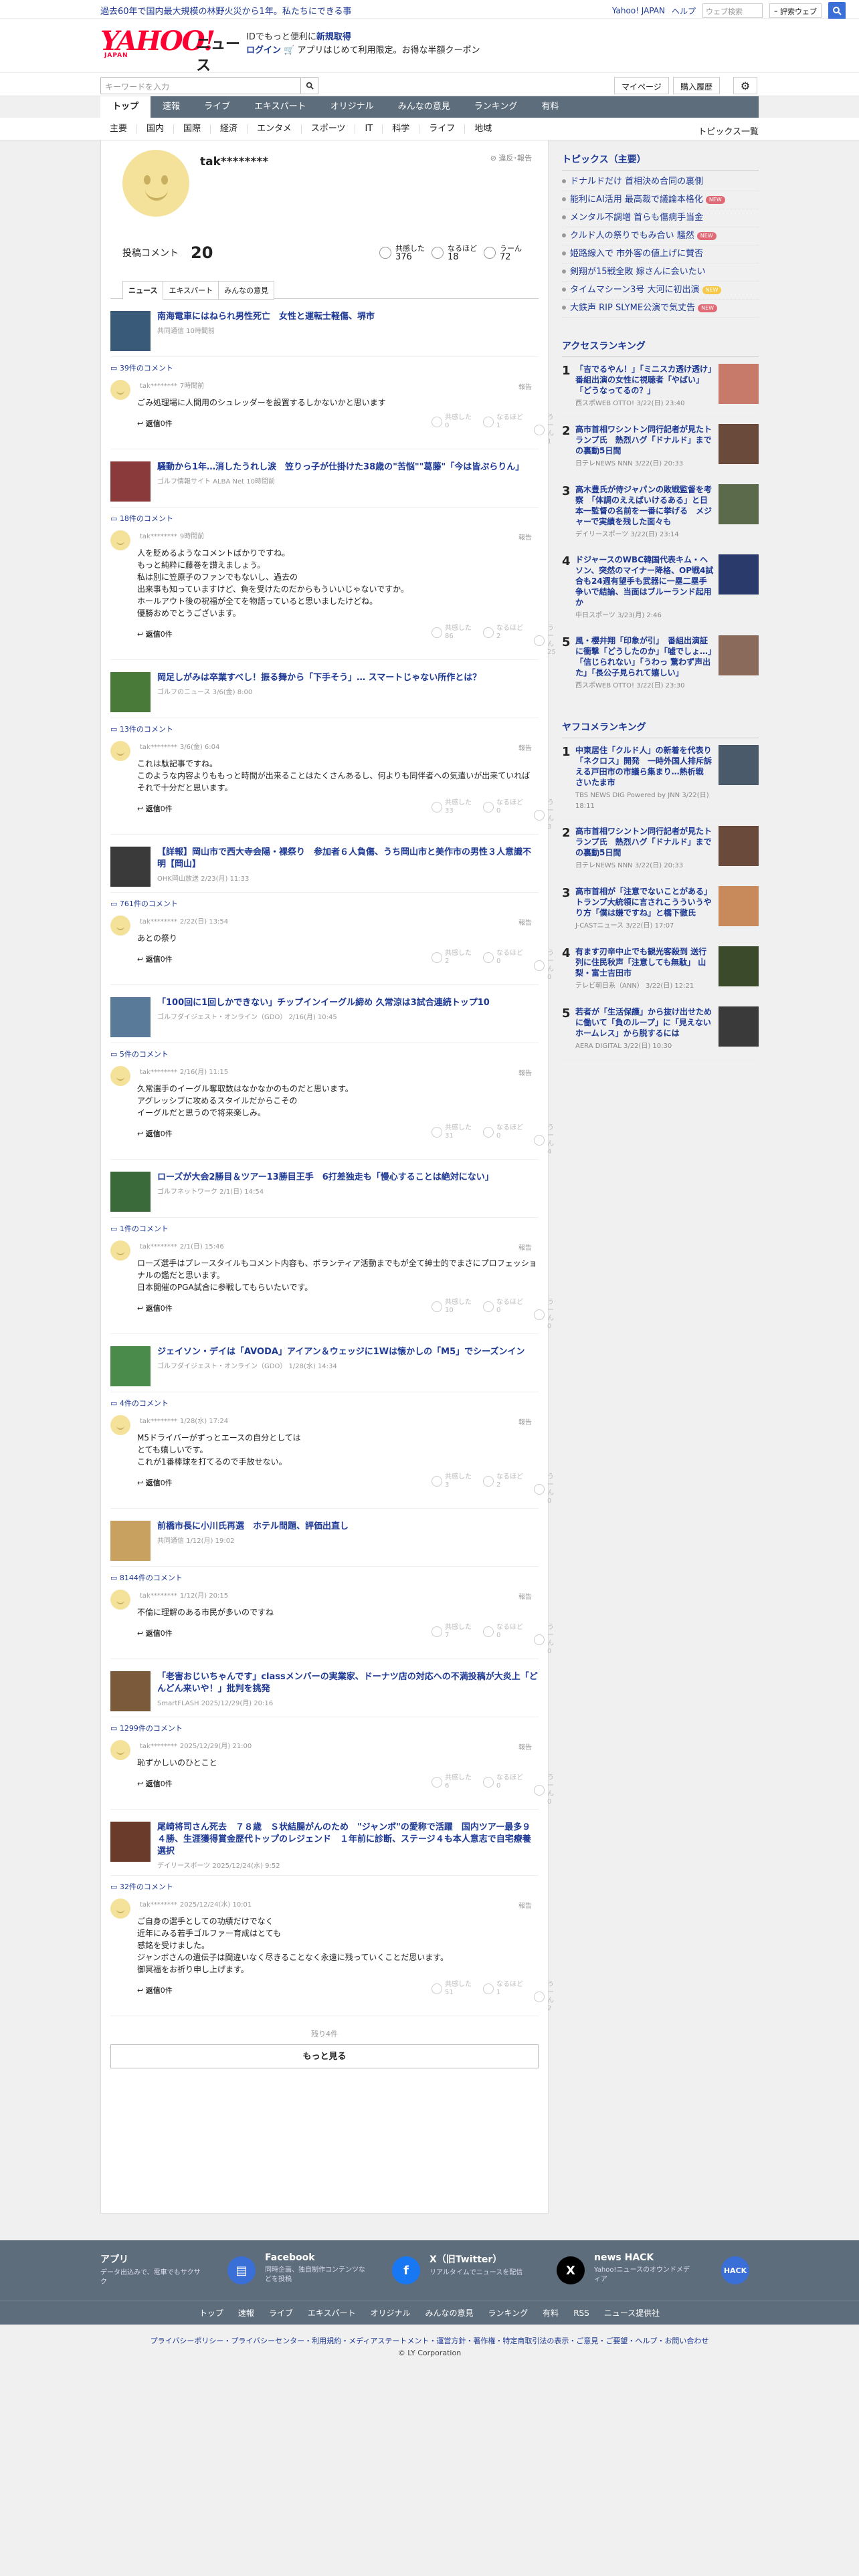 This screenshot has width=859, height=2576. I want to click on cat-economy: 経済, so click(229, 129).